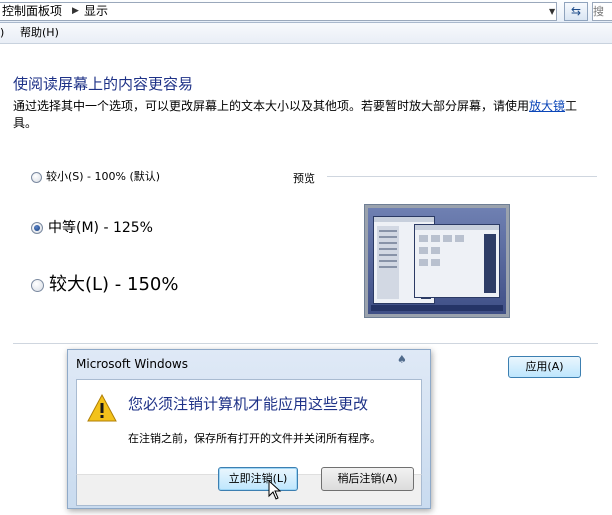  Describe the element at coordinates (304, 178) in the screenshot. I see `preview-label: 预览` at that location.